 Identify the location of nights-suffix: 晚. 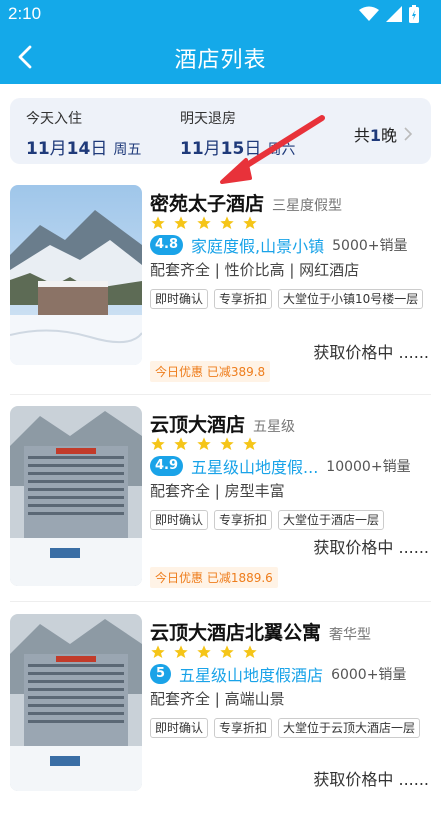
(388, 135).